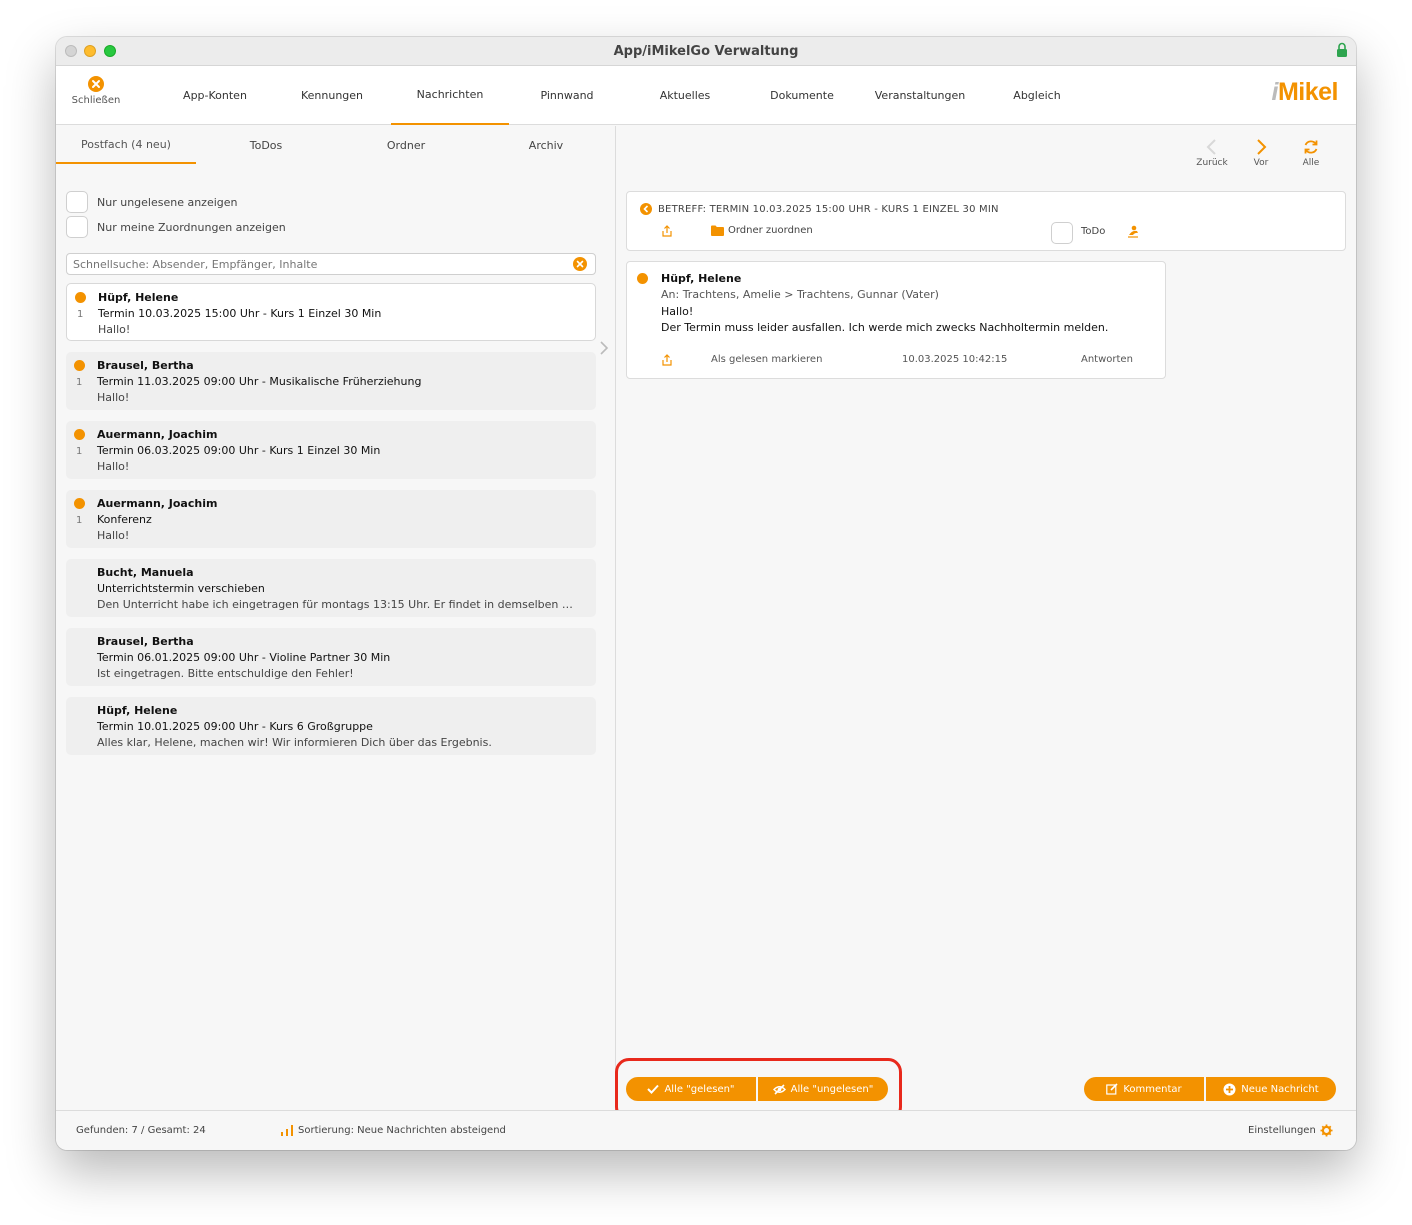 The image size is (1412, 1225). I want to click on all-button: Alle, so click(1311, 153).